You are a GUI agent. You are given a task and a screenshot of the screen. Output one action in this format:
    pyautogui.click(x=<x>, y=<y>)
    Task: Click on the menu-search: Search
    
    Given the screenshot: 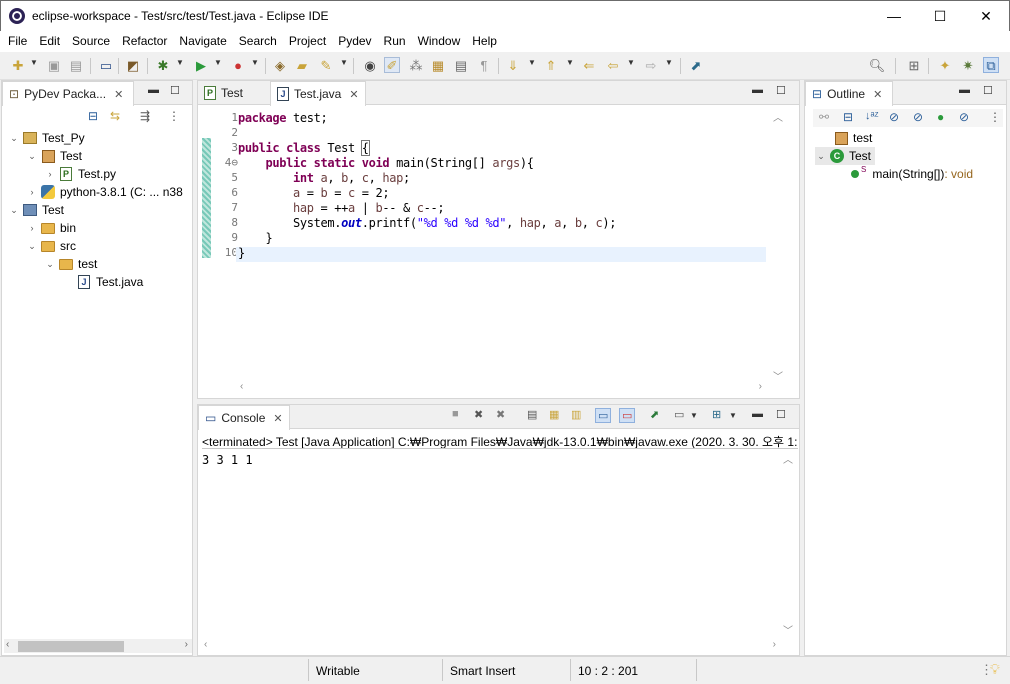 What is the action you would take?
    pyautogui.click(x=258, y=41)
    